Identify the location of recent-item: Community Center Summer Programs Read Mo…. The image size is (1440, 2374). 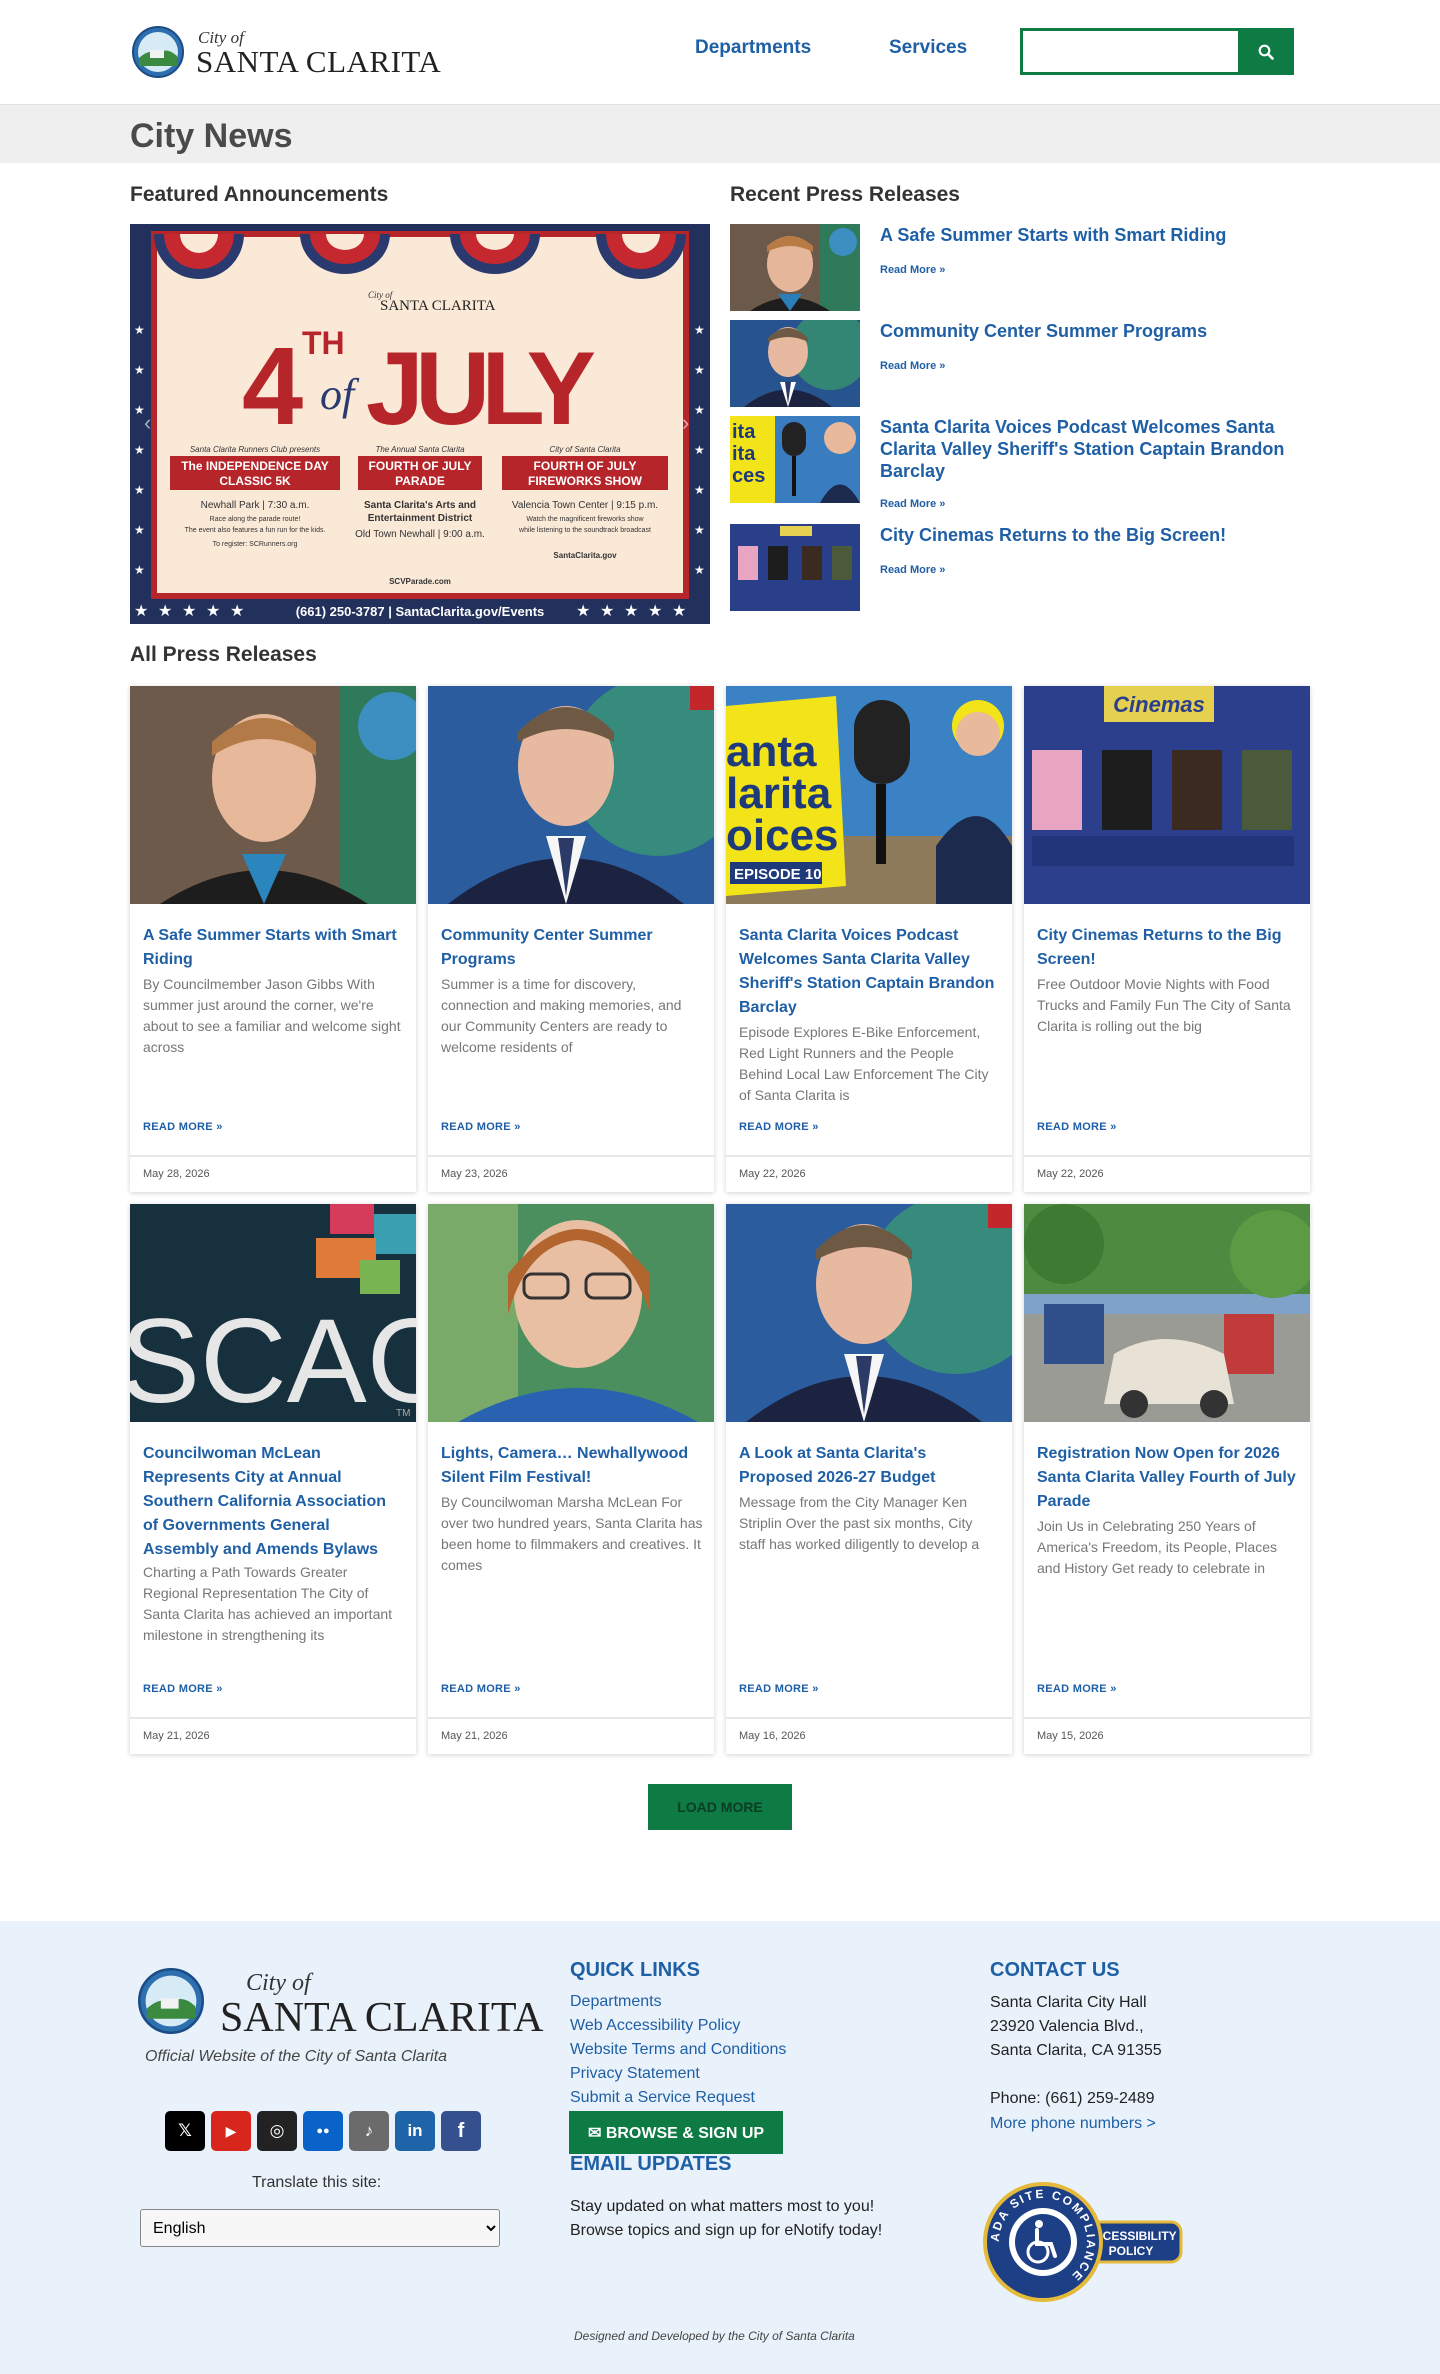
(1025, 365).